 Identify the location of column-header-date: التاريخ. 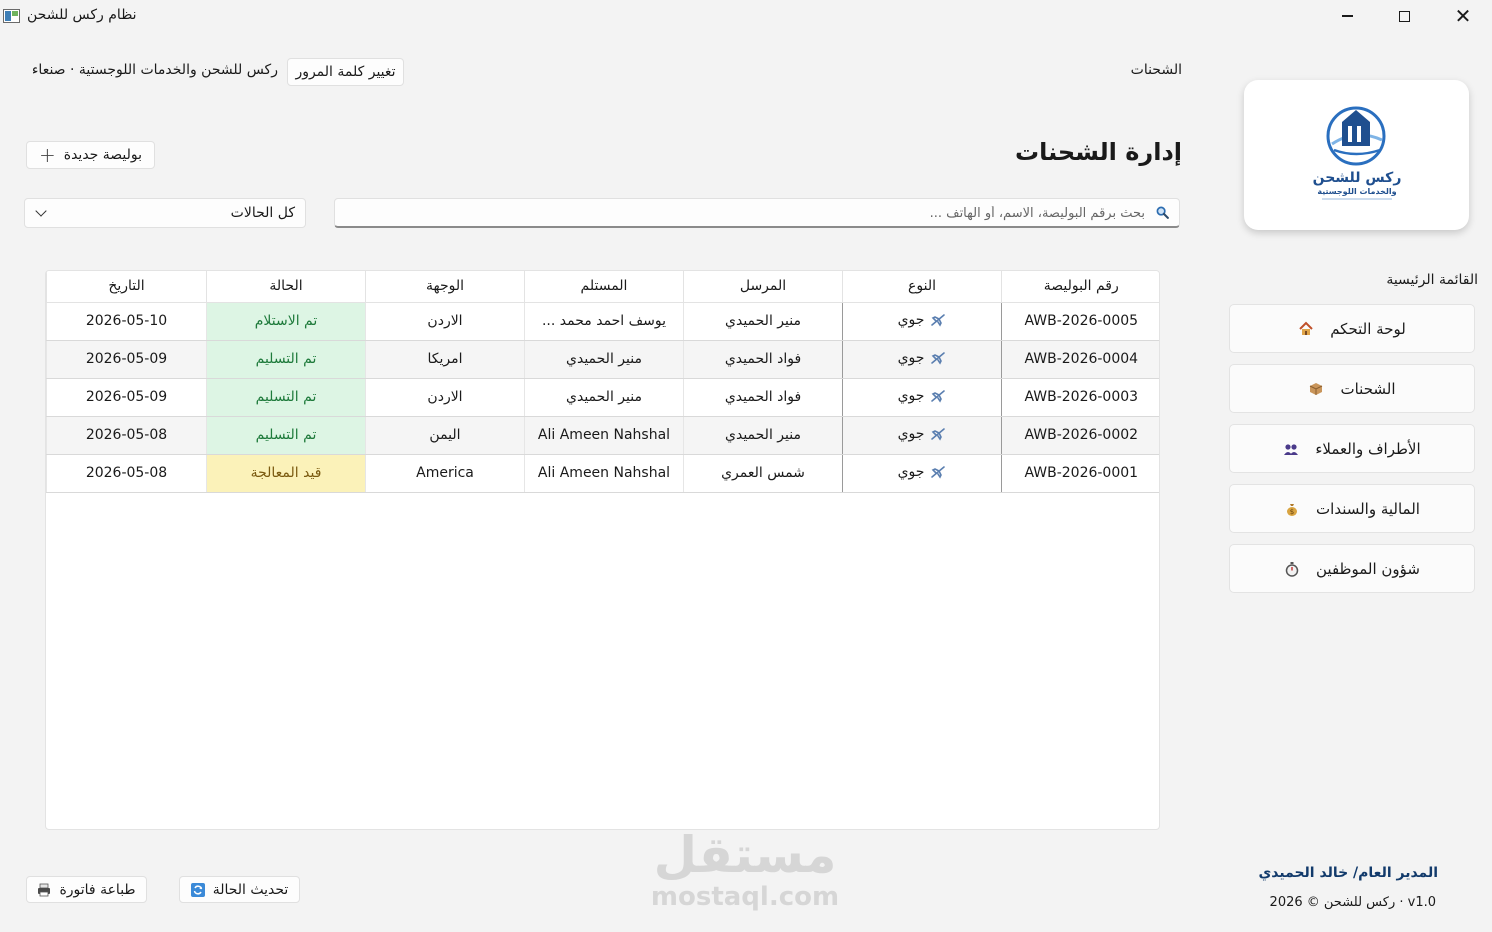
(126, 287).